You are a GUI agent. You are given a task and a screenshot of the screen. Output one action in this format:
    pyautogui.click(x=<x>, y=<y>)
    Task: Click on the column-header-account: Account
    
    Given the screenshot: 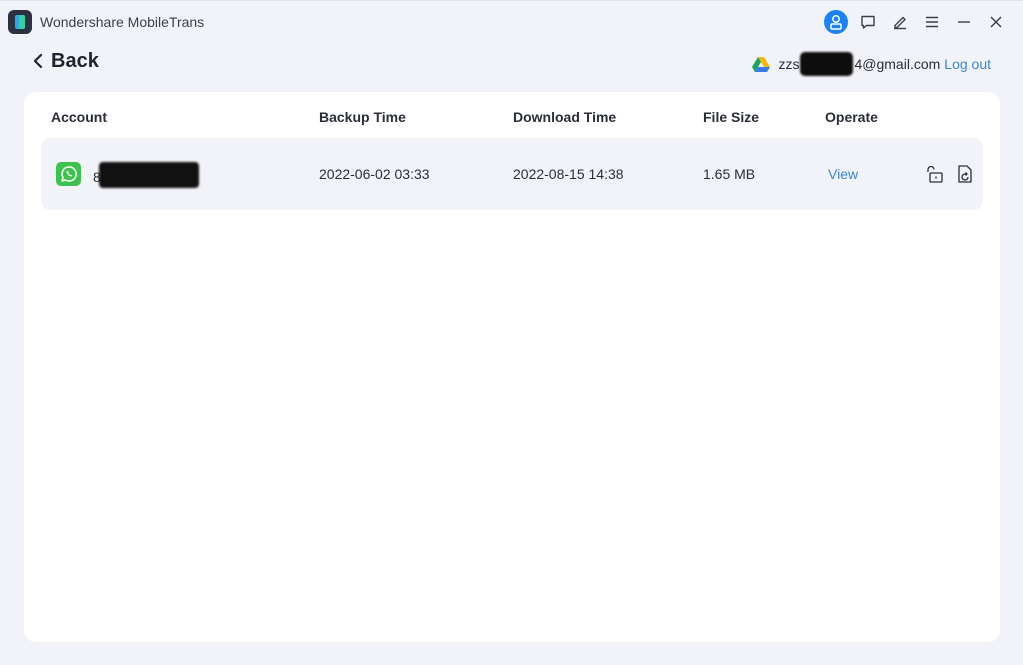 What is the action you would take?
    pyautogui.click(x=79, y=117)
    